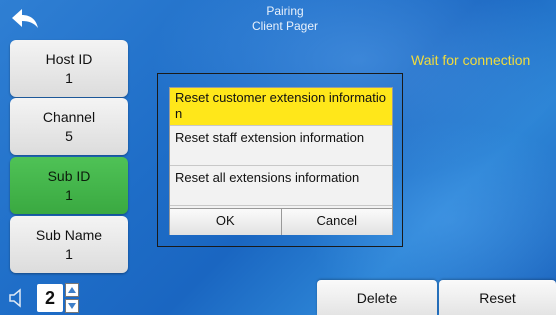 Image resolution: width=556 pixels, height=315 pixels. Describe the element at coordinates (285, 11) in the screenshot. I see `page-title: Pairing` at that location.